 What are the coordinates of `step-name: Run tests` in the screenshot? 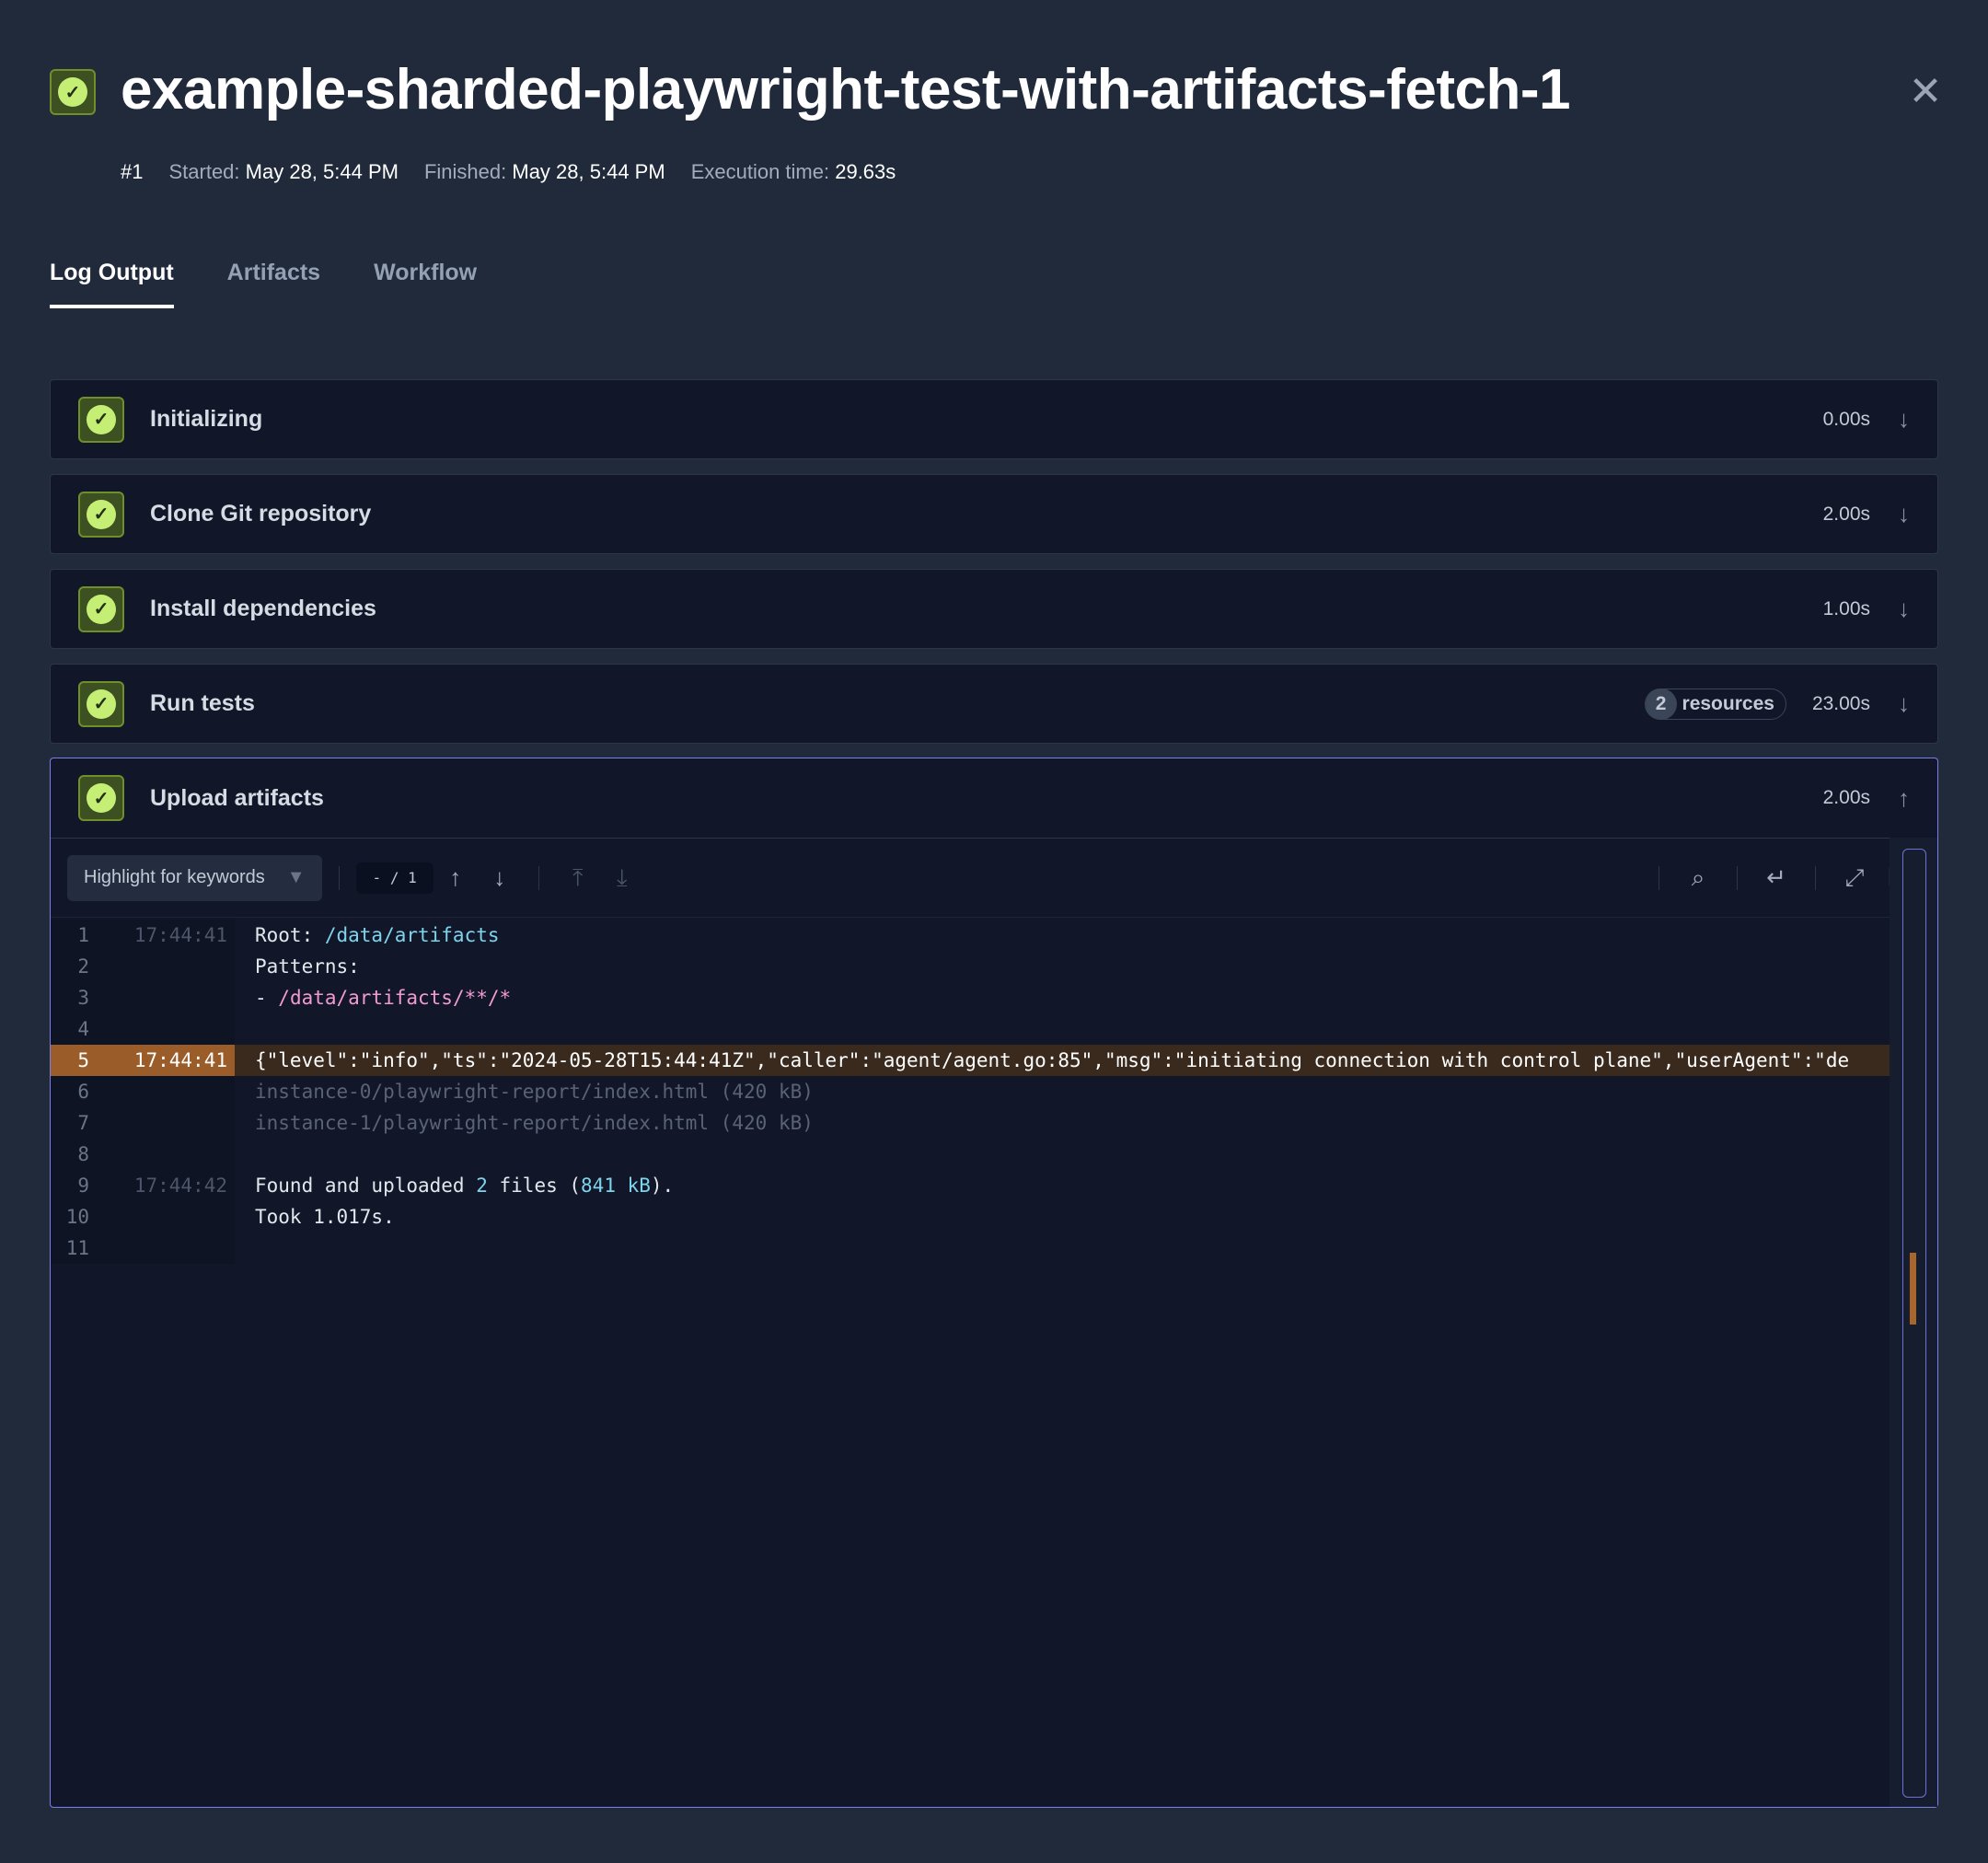 It's located at (202, 703).